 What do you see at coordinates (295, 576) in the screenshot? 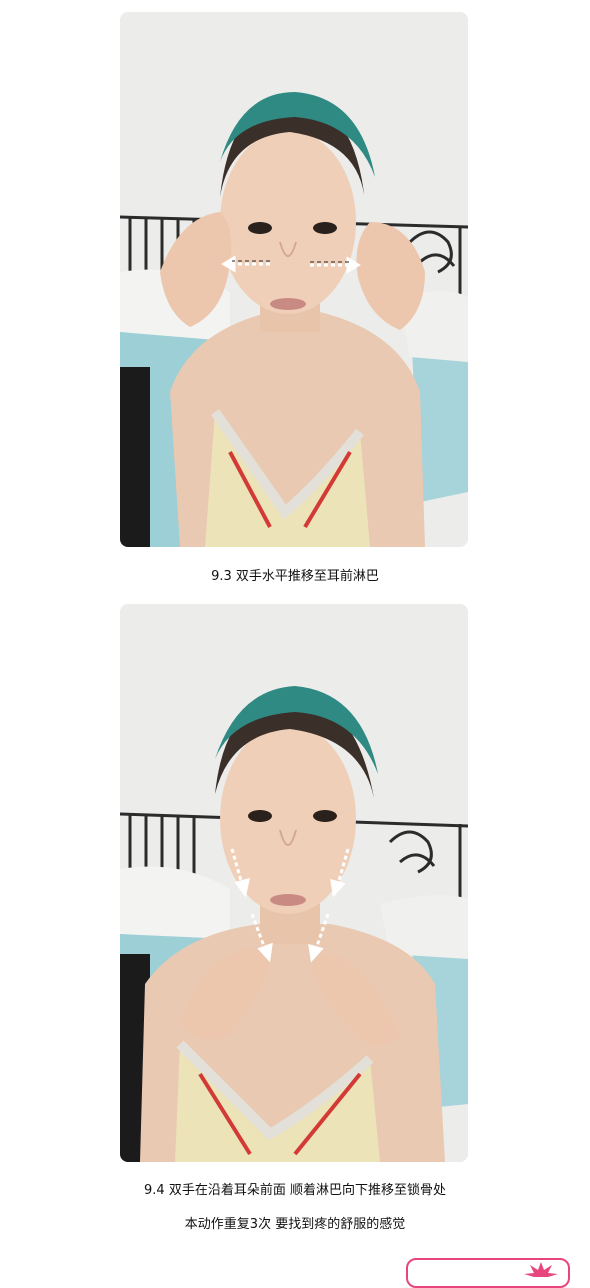
I see `step-9-3-caption: 9.3 双手水平推移至耳前淋巴` at bounding box center [295, 576].